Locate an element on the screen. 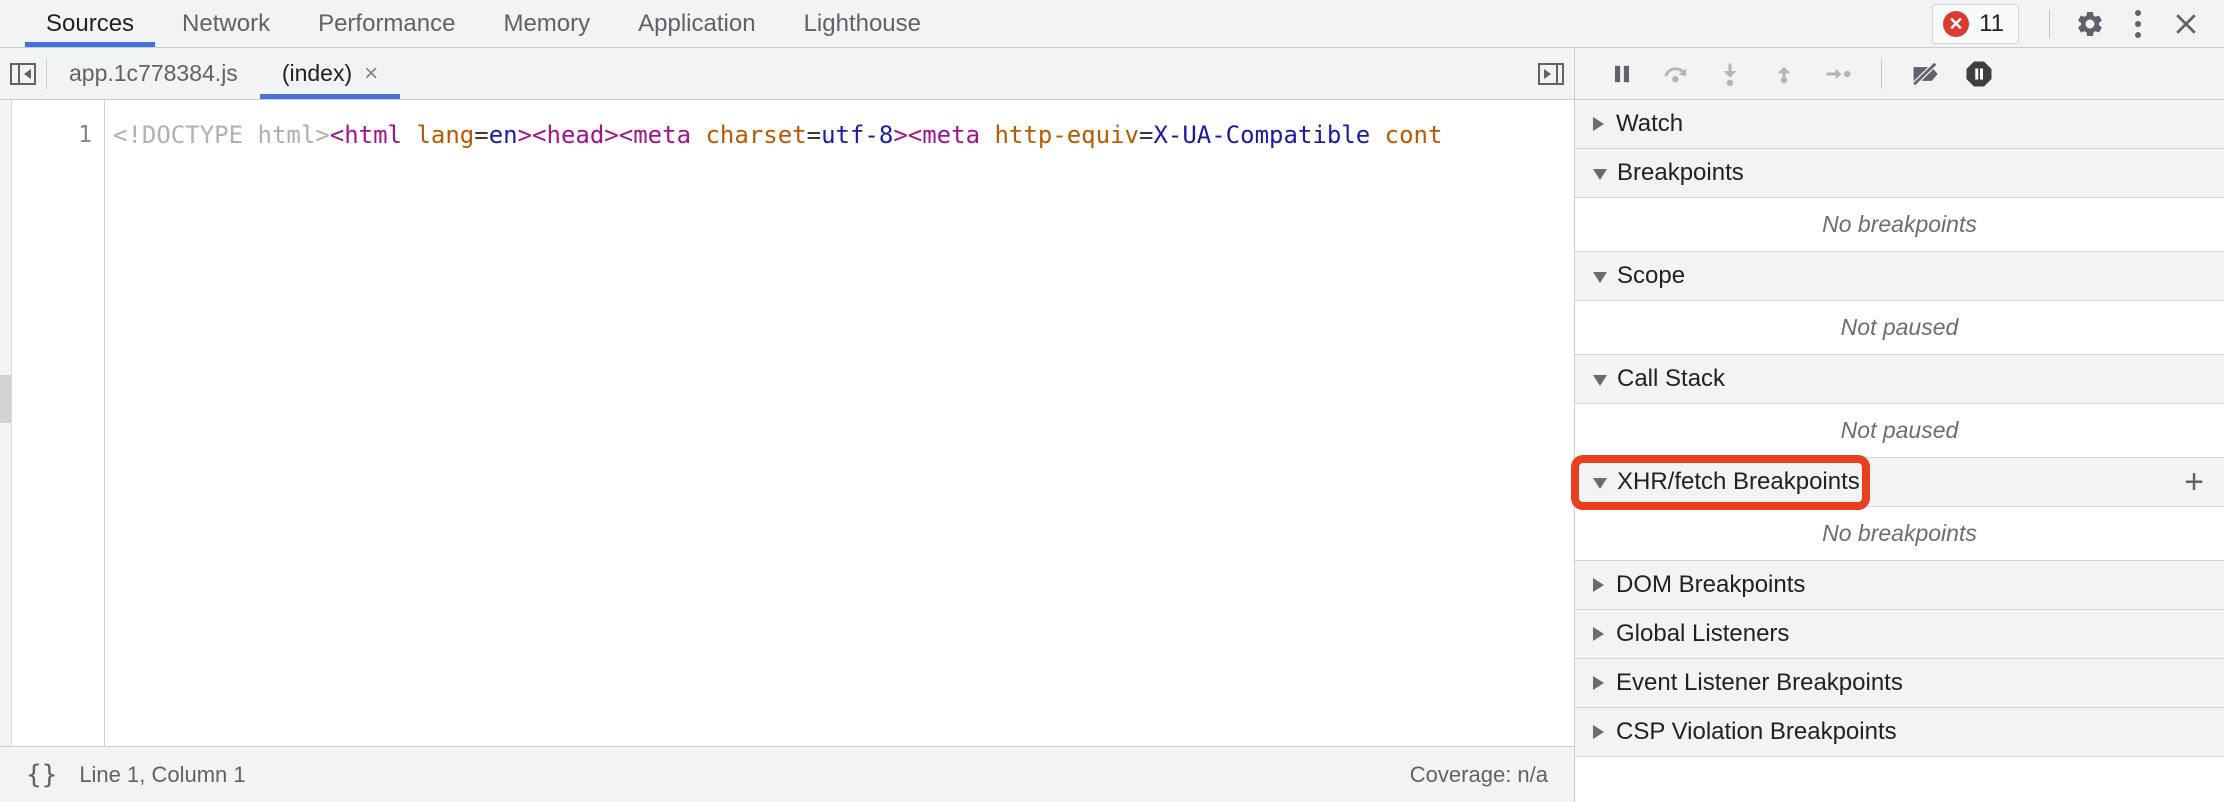 This screenshot has height=802, width=2224. panel-tab-label: Application is located at coordinates (697, 23).